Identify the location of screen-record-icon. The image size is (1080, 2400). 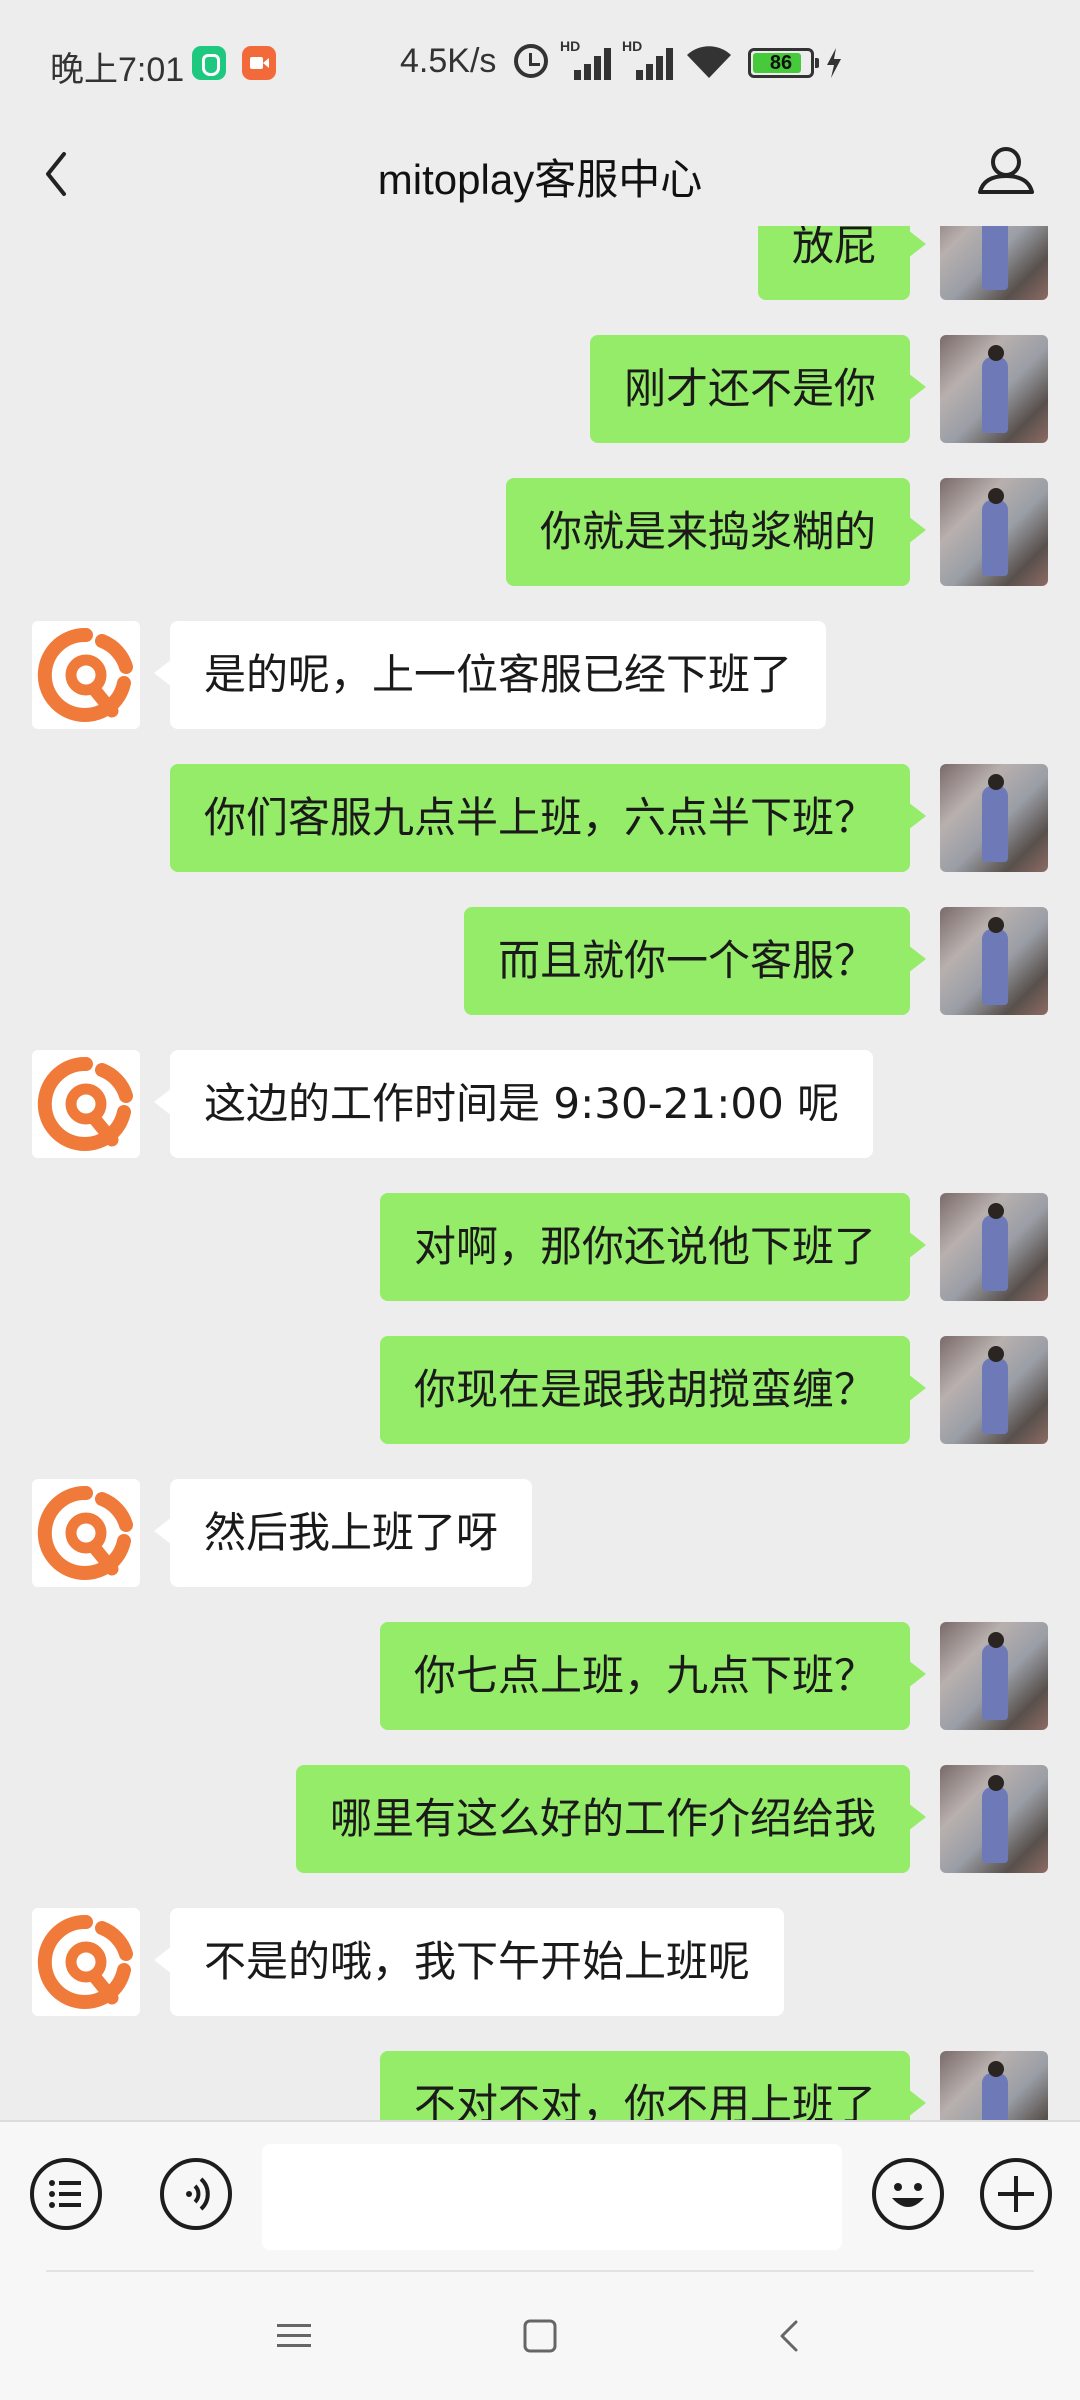
(259, 63).